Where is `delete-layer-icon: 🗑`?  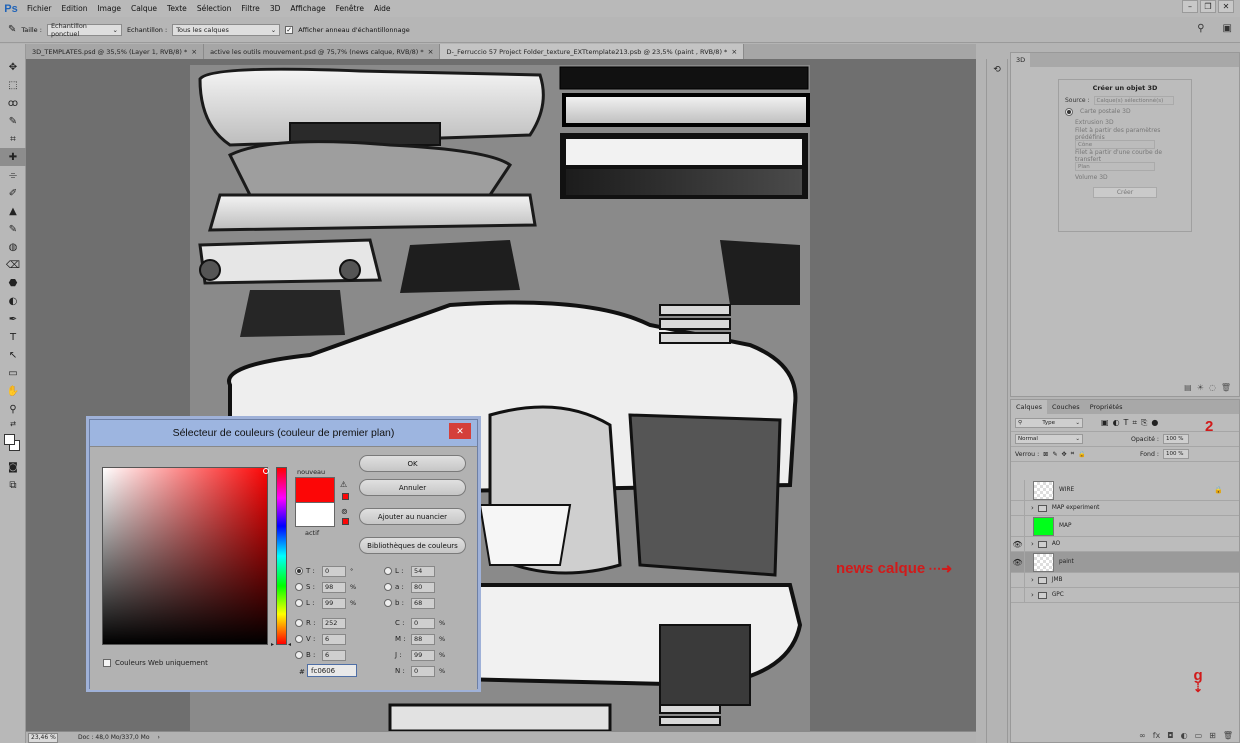
delete-layer-icon: 🗑 is located at coordinates (1228, 735).